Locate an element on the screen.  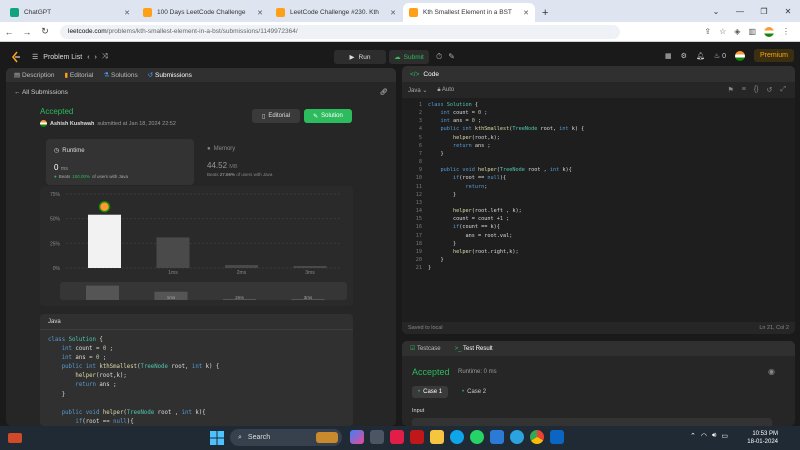
user-avatar is located at coordinates (739, 55).